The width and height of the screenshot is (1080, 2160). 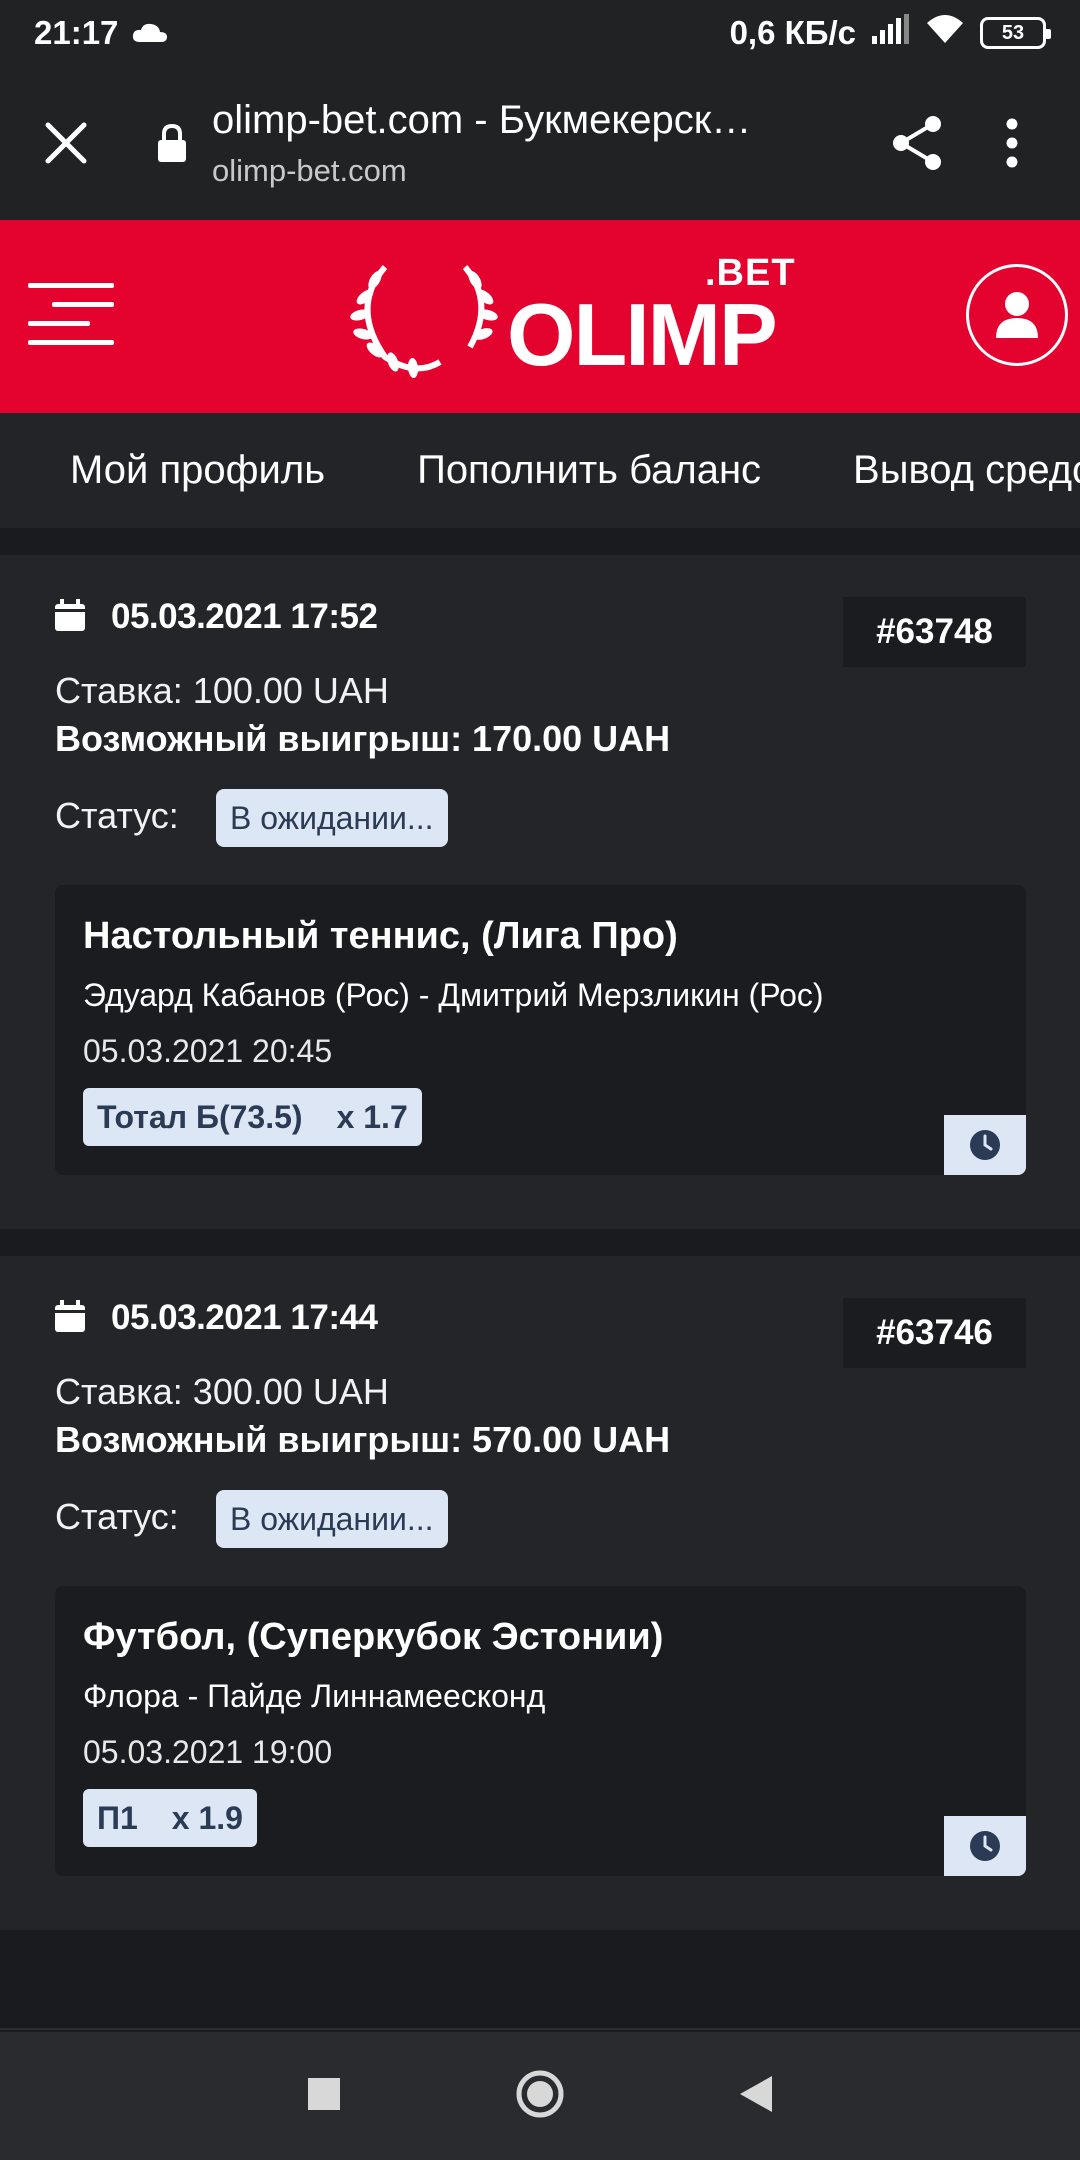 I want to click on event-time: 05.03.2021 19:00, so click(x=208, y=1752).